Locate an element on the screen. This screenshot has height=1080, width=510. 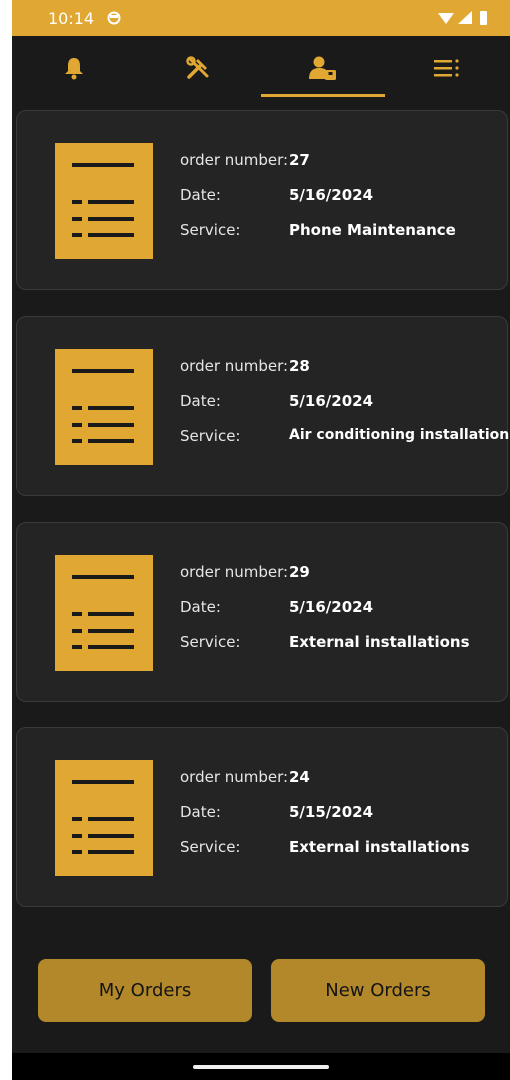
order-number-value: 24 is located at coordinates (299, 777).